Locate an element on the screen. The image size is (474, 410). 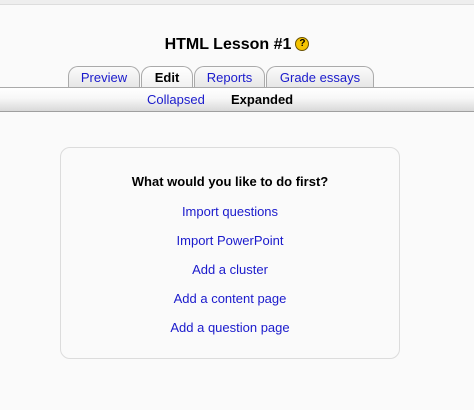
import-powerpoint-link: Import PowerPoint is located at coordinates (230, 240).